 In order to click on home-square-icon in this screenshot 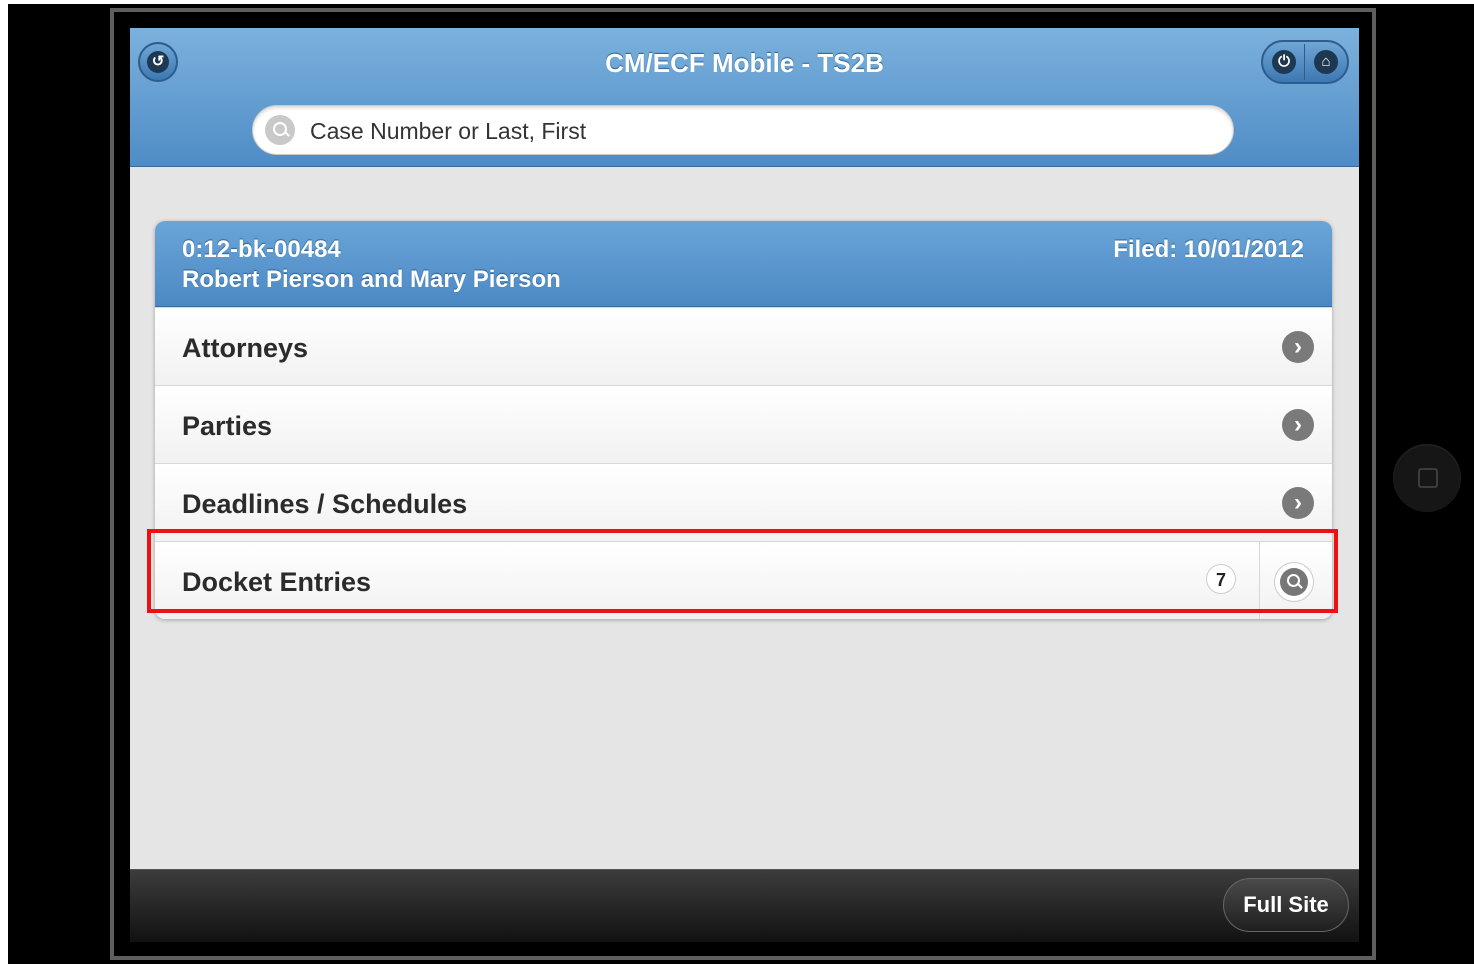, I will do `click(1428, 478)`.